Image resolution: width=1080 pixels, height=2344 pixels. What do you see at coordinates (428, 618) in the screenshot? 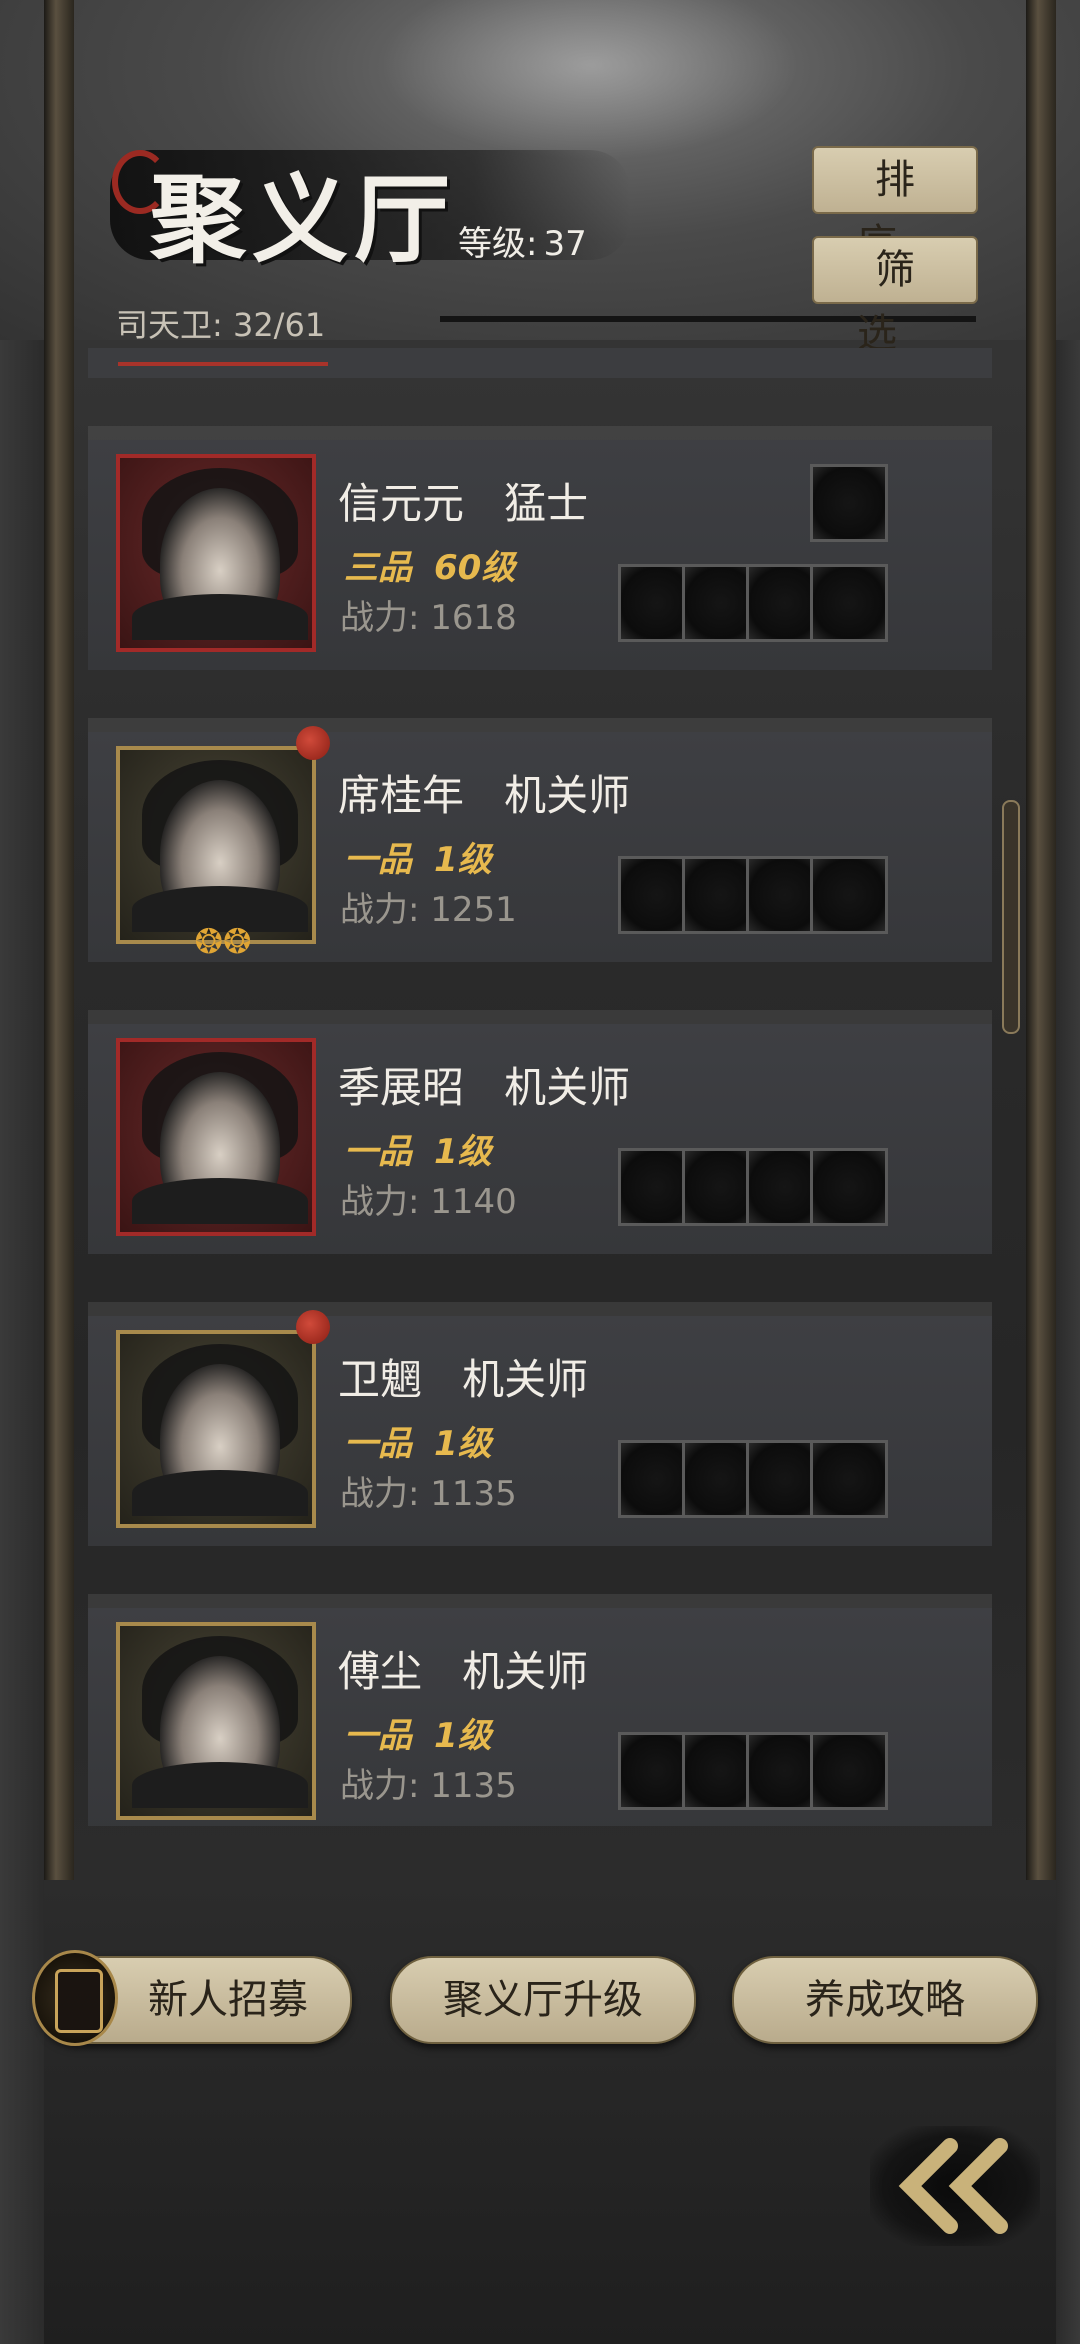
I see `character-power: 战力: 1618` at bounding box center [428, 618].